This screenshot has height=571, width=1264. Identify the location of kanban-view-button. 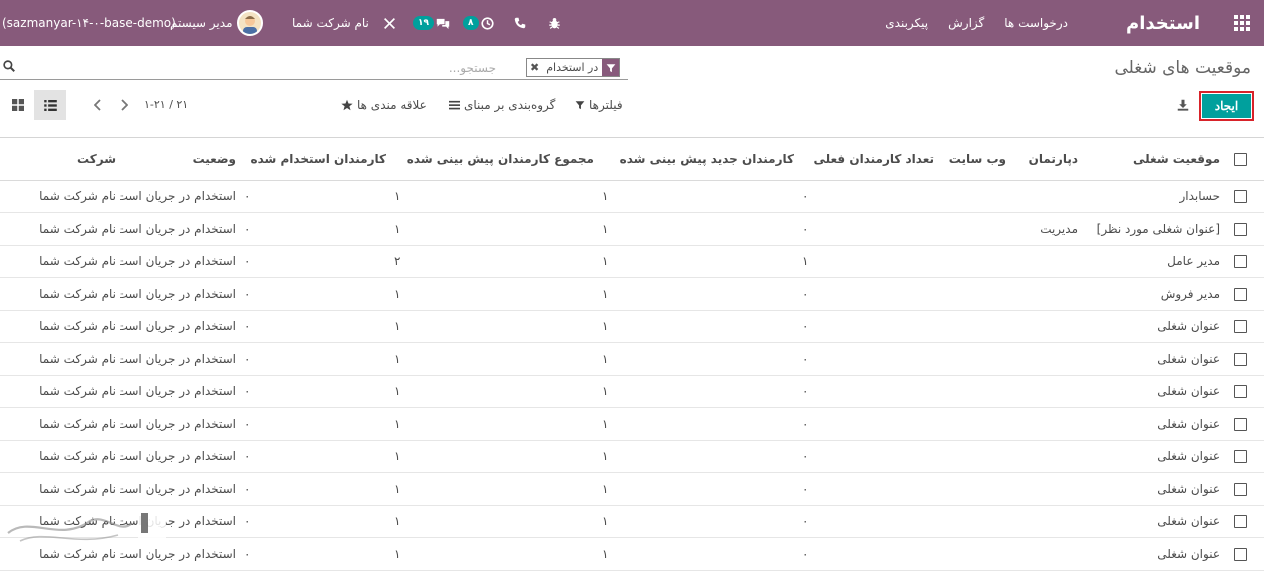
(18, 105).